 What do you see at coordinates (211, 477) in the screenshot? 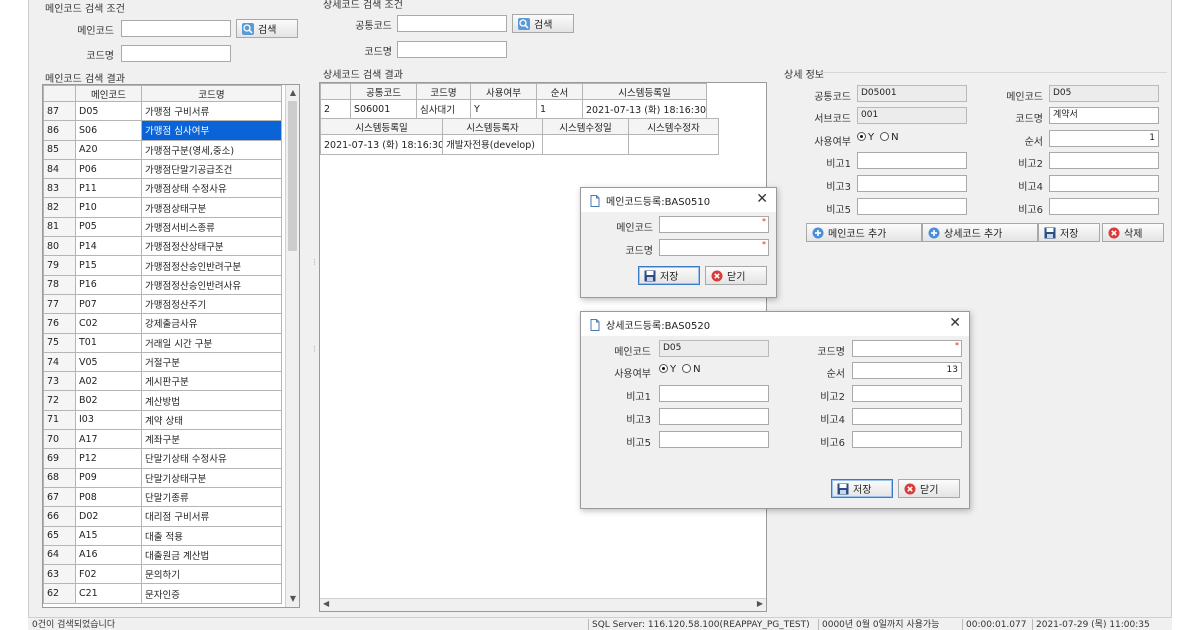
I see `cell-code-name: 단말기상태구분` at bounding box center [211, 477].